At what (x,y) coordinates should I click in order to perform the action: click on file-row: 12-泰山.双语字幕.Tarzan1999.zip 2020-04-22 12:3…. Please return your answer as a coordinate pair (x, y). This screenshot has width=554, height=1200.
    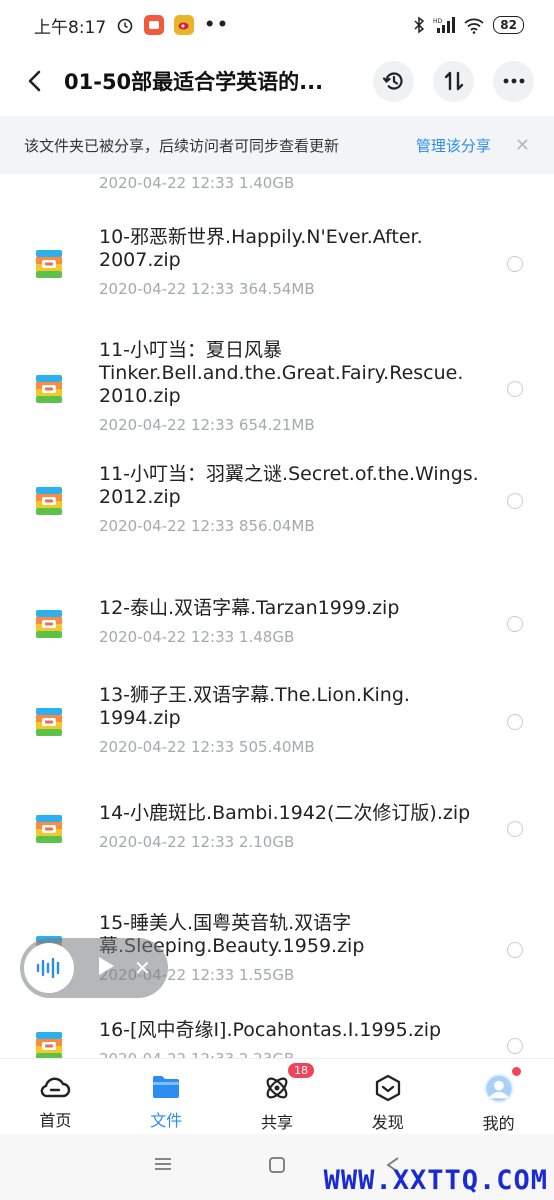
    Looking at the image, I should click on (277, 628).